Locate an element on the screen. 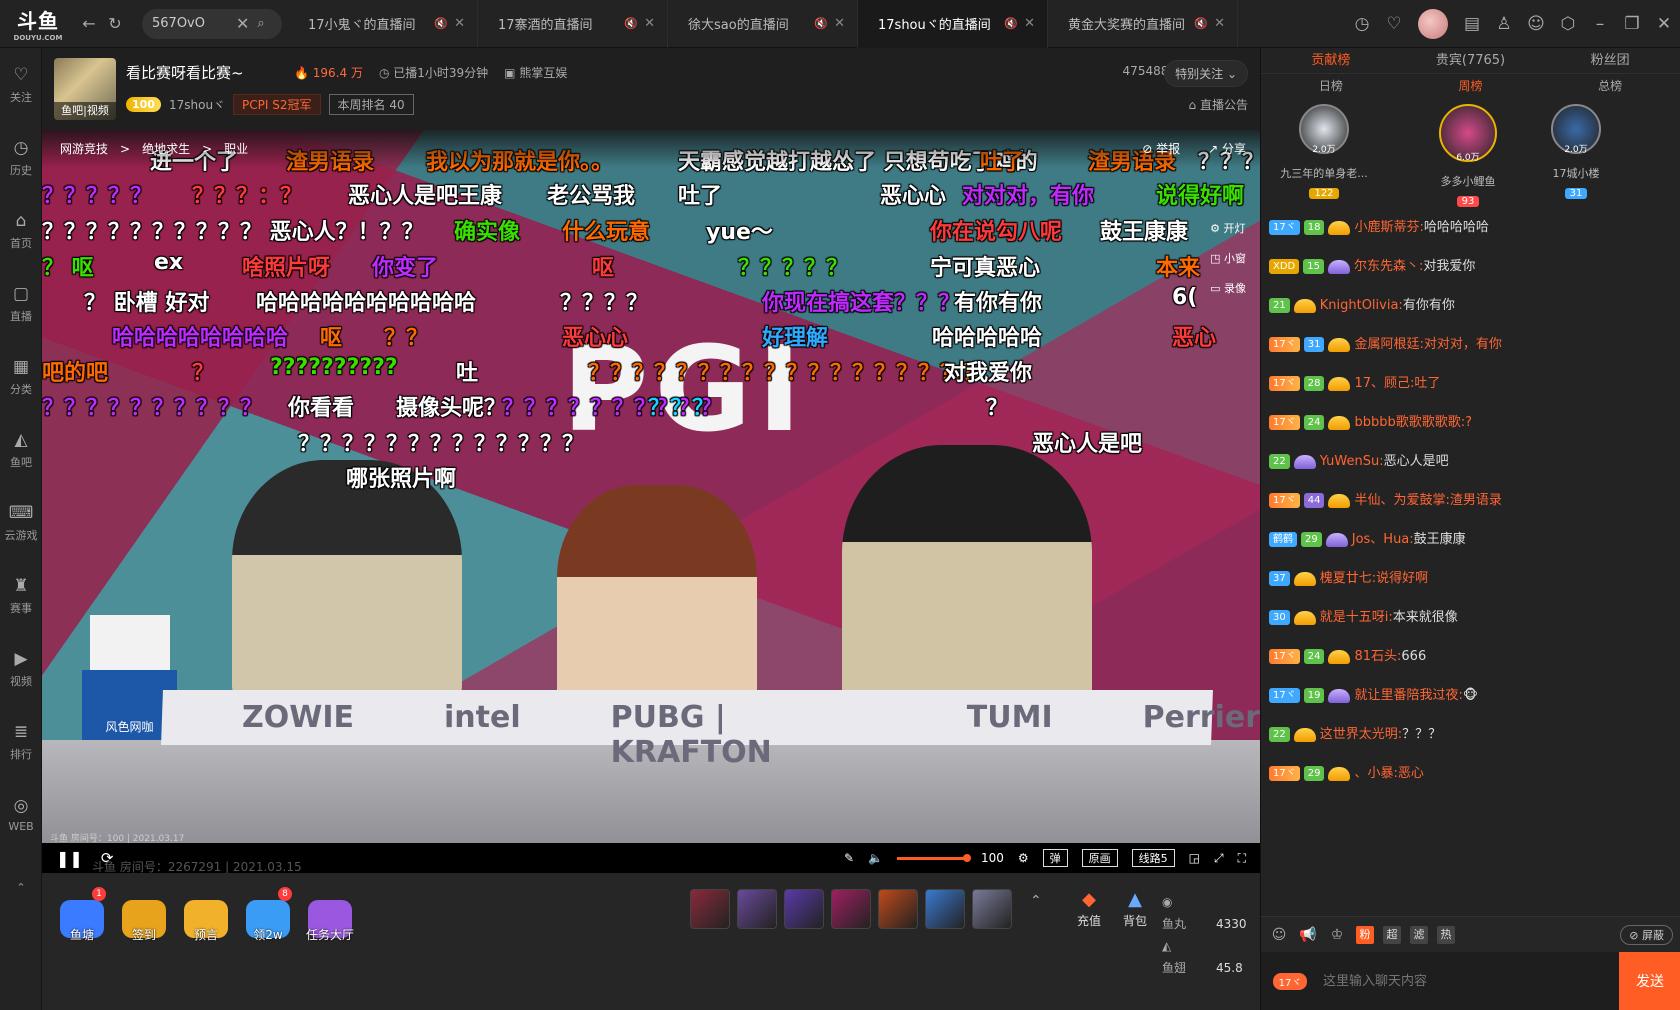 This screenshot has height=1010, width=1680. browser-tab: 徐大sao的直播间 🔇 ✕ is located at coordinates (763, 24).